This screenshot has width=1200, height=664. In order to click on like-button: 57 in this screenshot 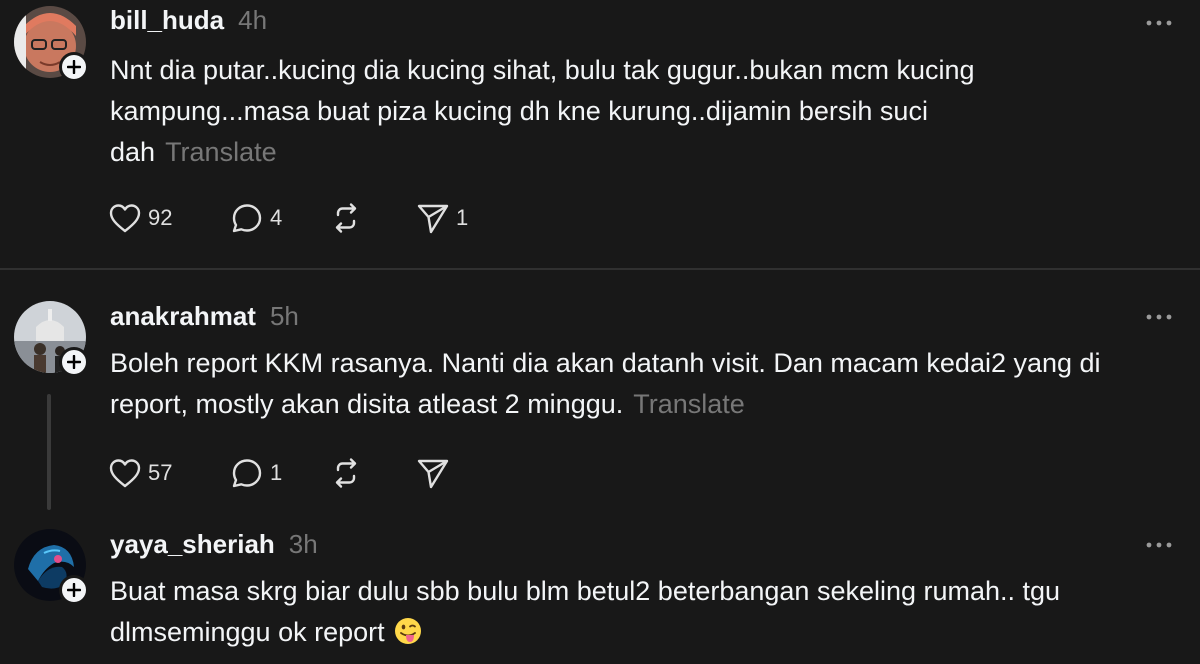, I will do `click(169, 473)`.